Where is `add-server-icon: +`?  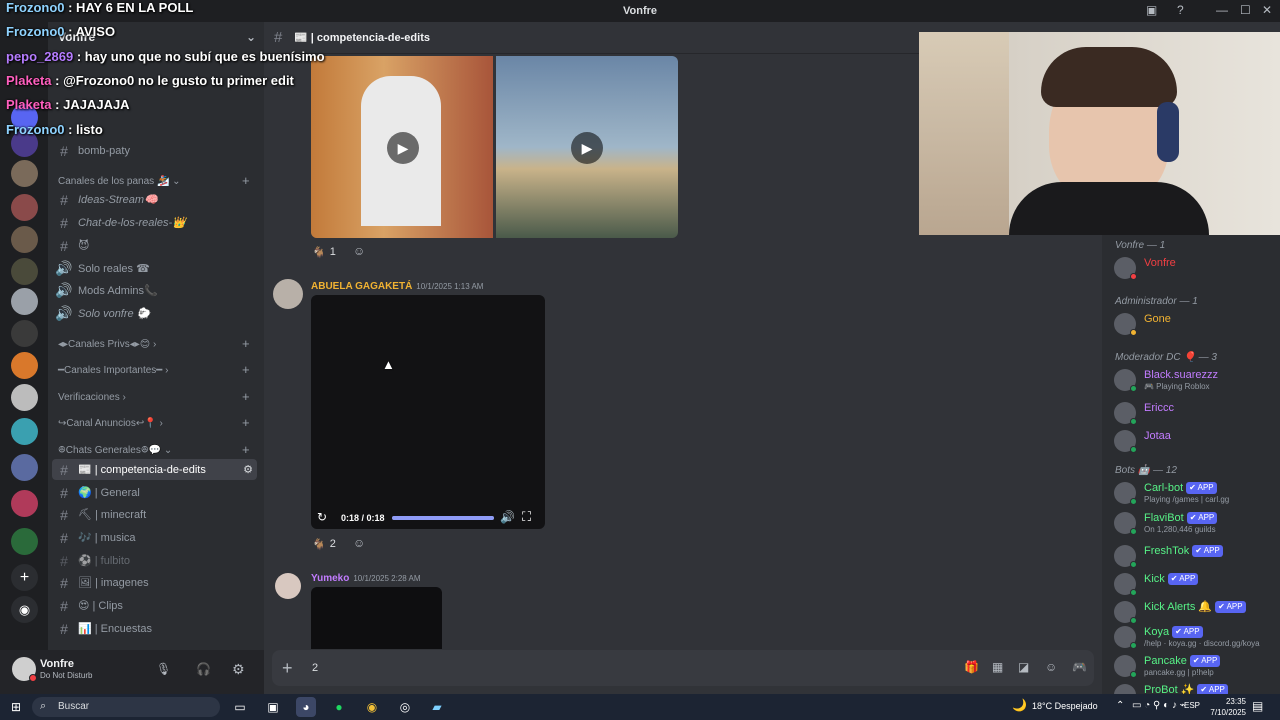
add-server-icon: + is located at coordinates (24, 577).